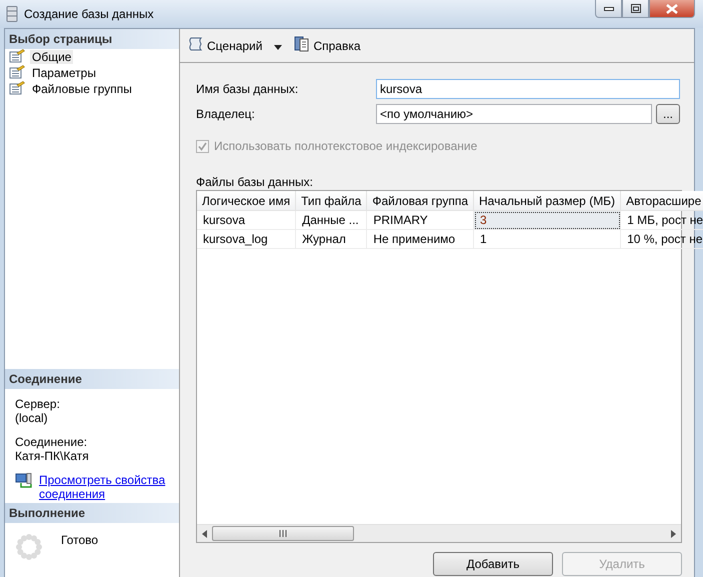 This screenshot has height=577, width=703. I want to click on maximize-icon, so click(635, 8).